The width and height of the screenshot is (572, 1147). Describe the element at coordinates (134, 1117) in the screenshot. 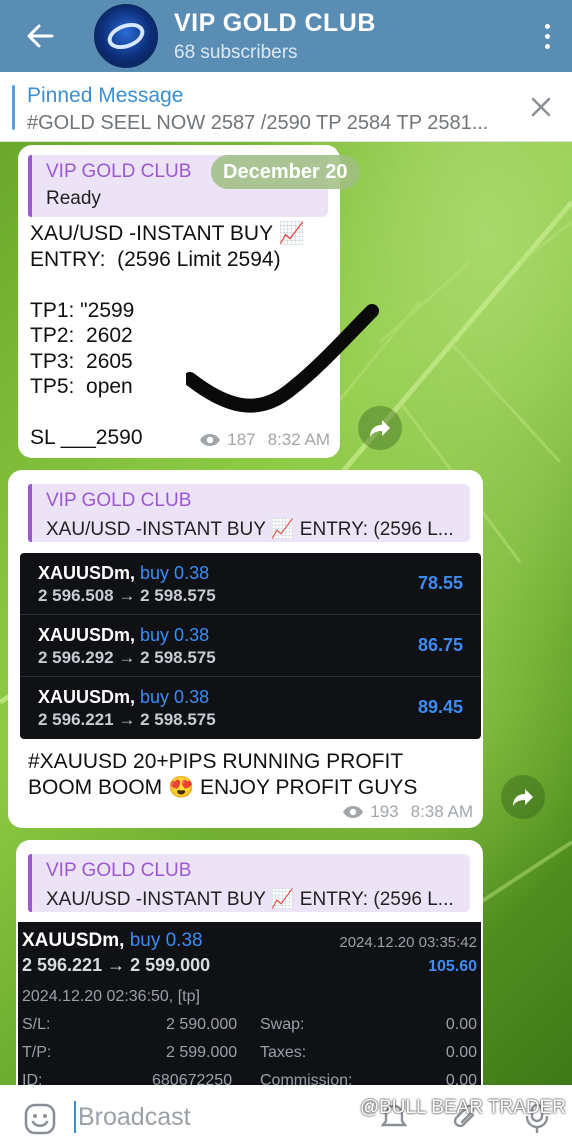

I see `broadcast-input: Broadcast` at that location.